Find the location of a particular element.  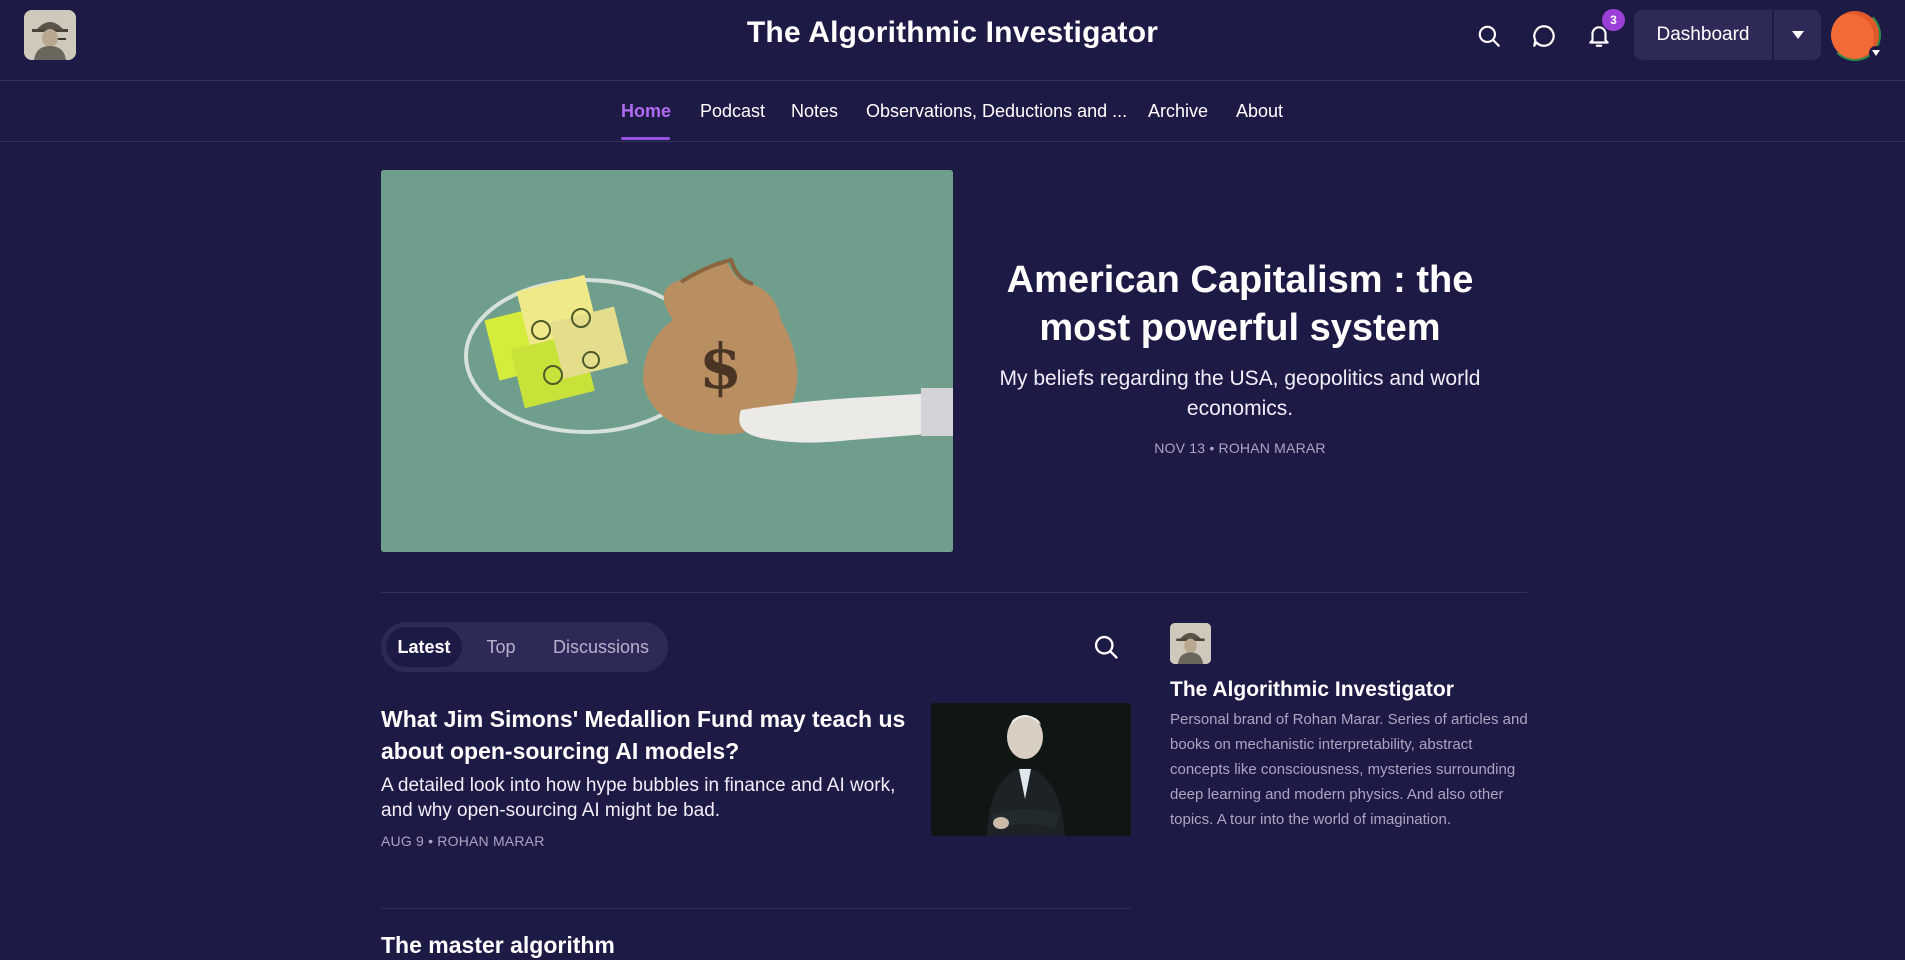

top-bar: The Algorithmic Investigator 3 Dashboard is located at coordinates (952, 40).